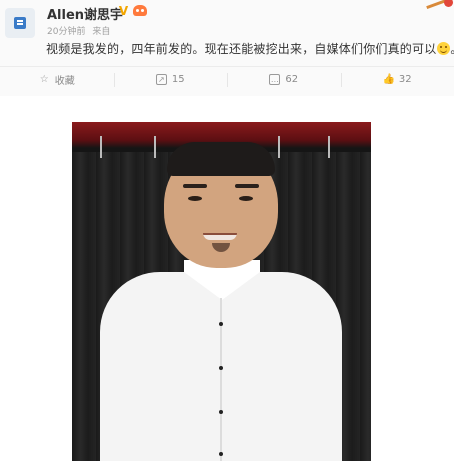 Image resolution: width=454 pixels, height=461 pixels. I want to click on repost-count: 15, so click(178, 79).